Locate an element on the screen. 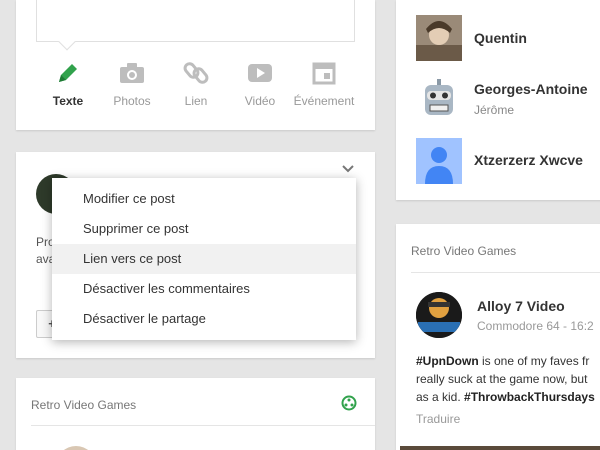 Image resolution: width=600 pixels, height=450 pixels. menu-item-delete-post: Supprimer ce post is located at coordinates (204, 229).